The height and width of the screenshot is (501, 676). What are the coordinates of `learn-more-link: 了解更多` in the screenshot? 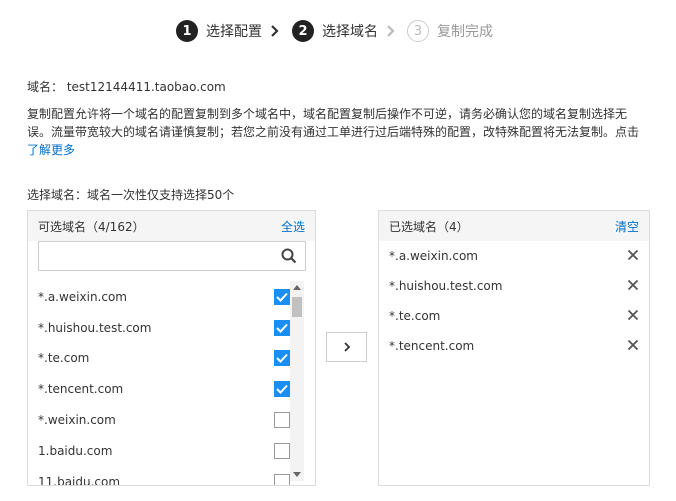 It's located at (51, 150).